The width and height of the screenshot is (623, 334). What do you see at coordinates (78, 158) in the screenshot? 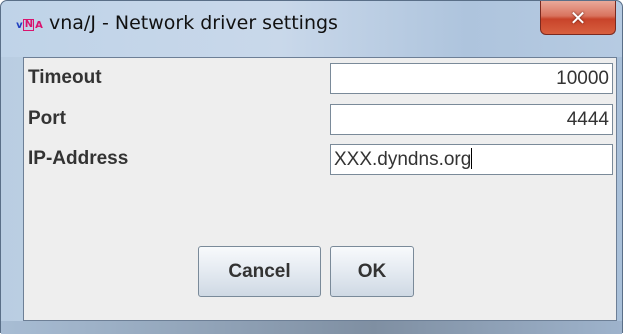
I see `ip-address-label: IP-Address` at bounding box center [78, 158].